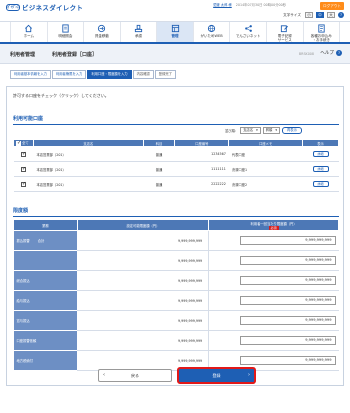 The width and height of the screenshot is (350, 413). What do you see at coordinates (101, 36) in the screenshot?
I see `nav-label: 資金移動` at bounding box center [101, 36].